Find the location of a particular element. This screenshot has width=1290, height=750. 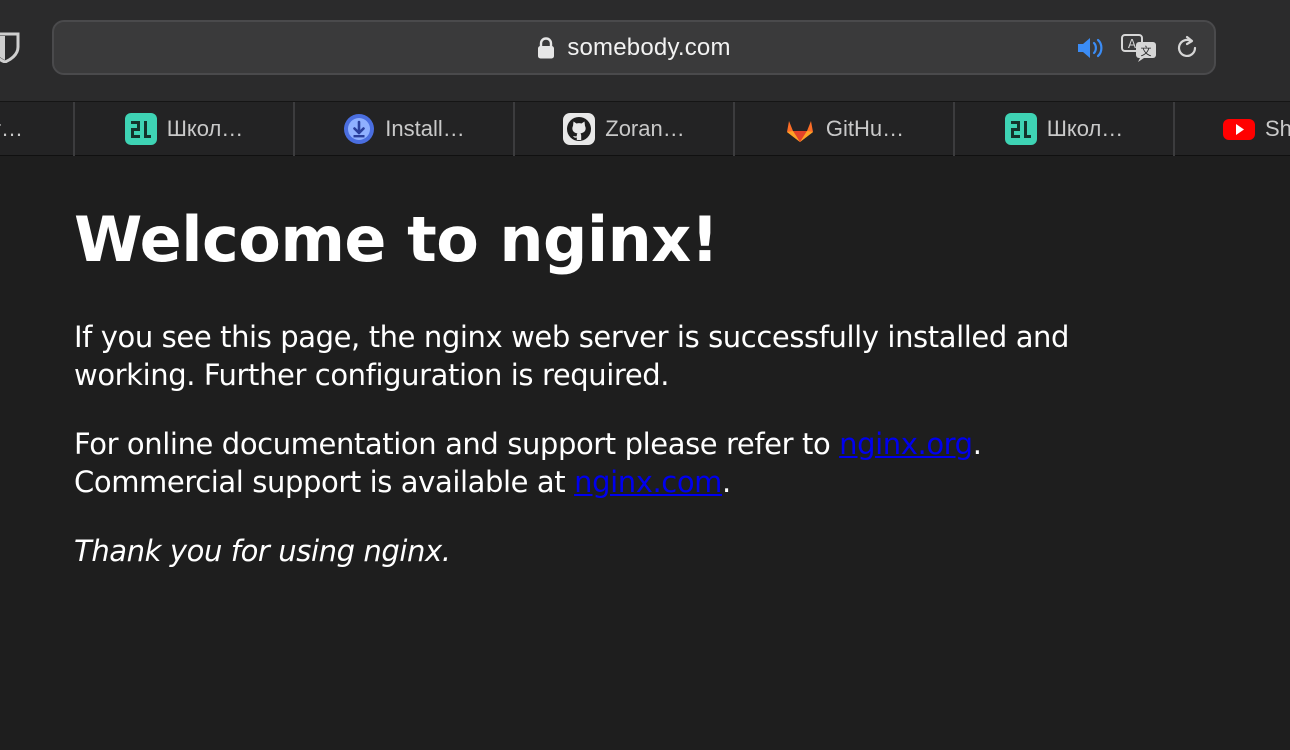

commercial-text: Commercial support is available at is located at coordinates (324, 482).